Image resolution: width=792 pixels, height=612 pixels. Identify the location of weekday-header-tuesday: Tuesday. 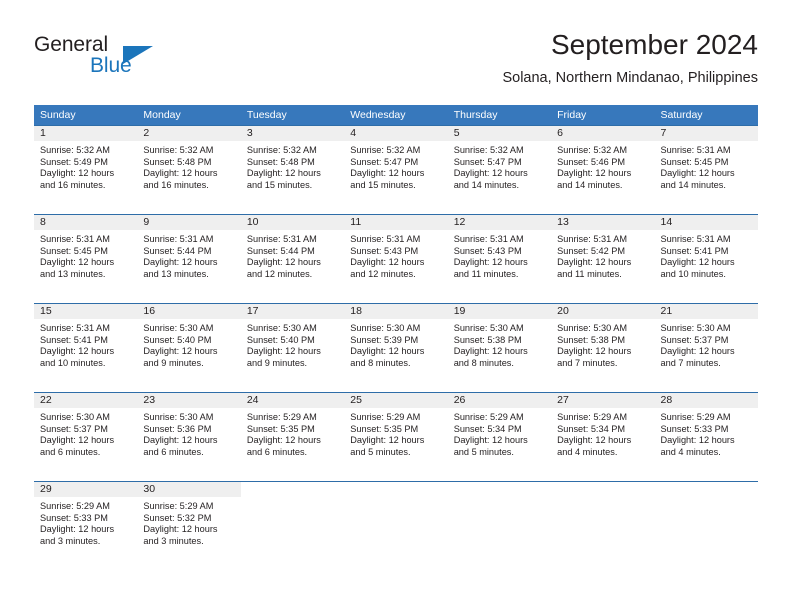
(292, 115).